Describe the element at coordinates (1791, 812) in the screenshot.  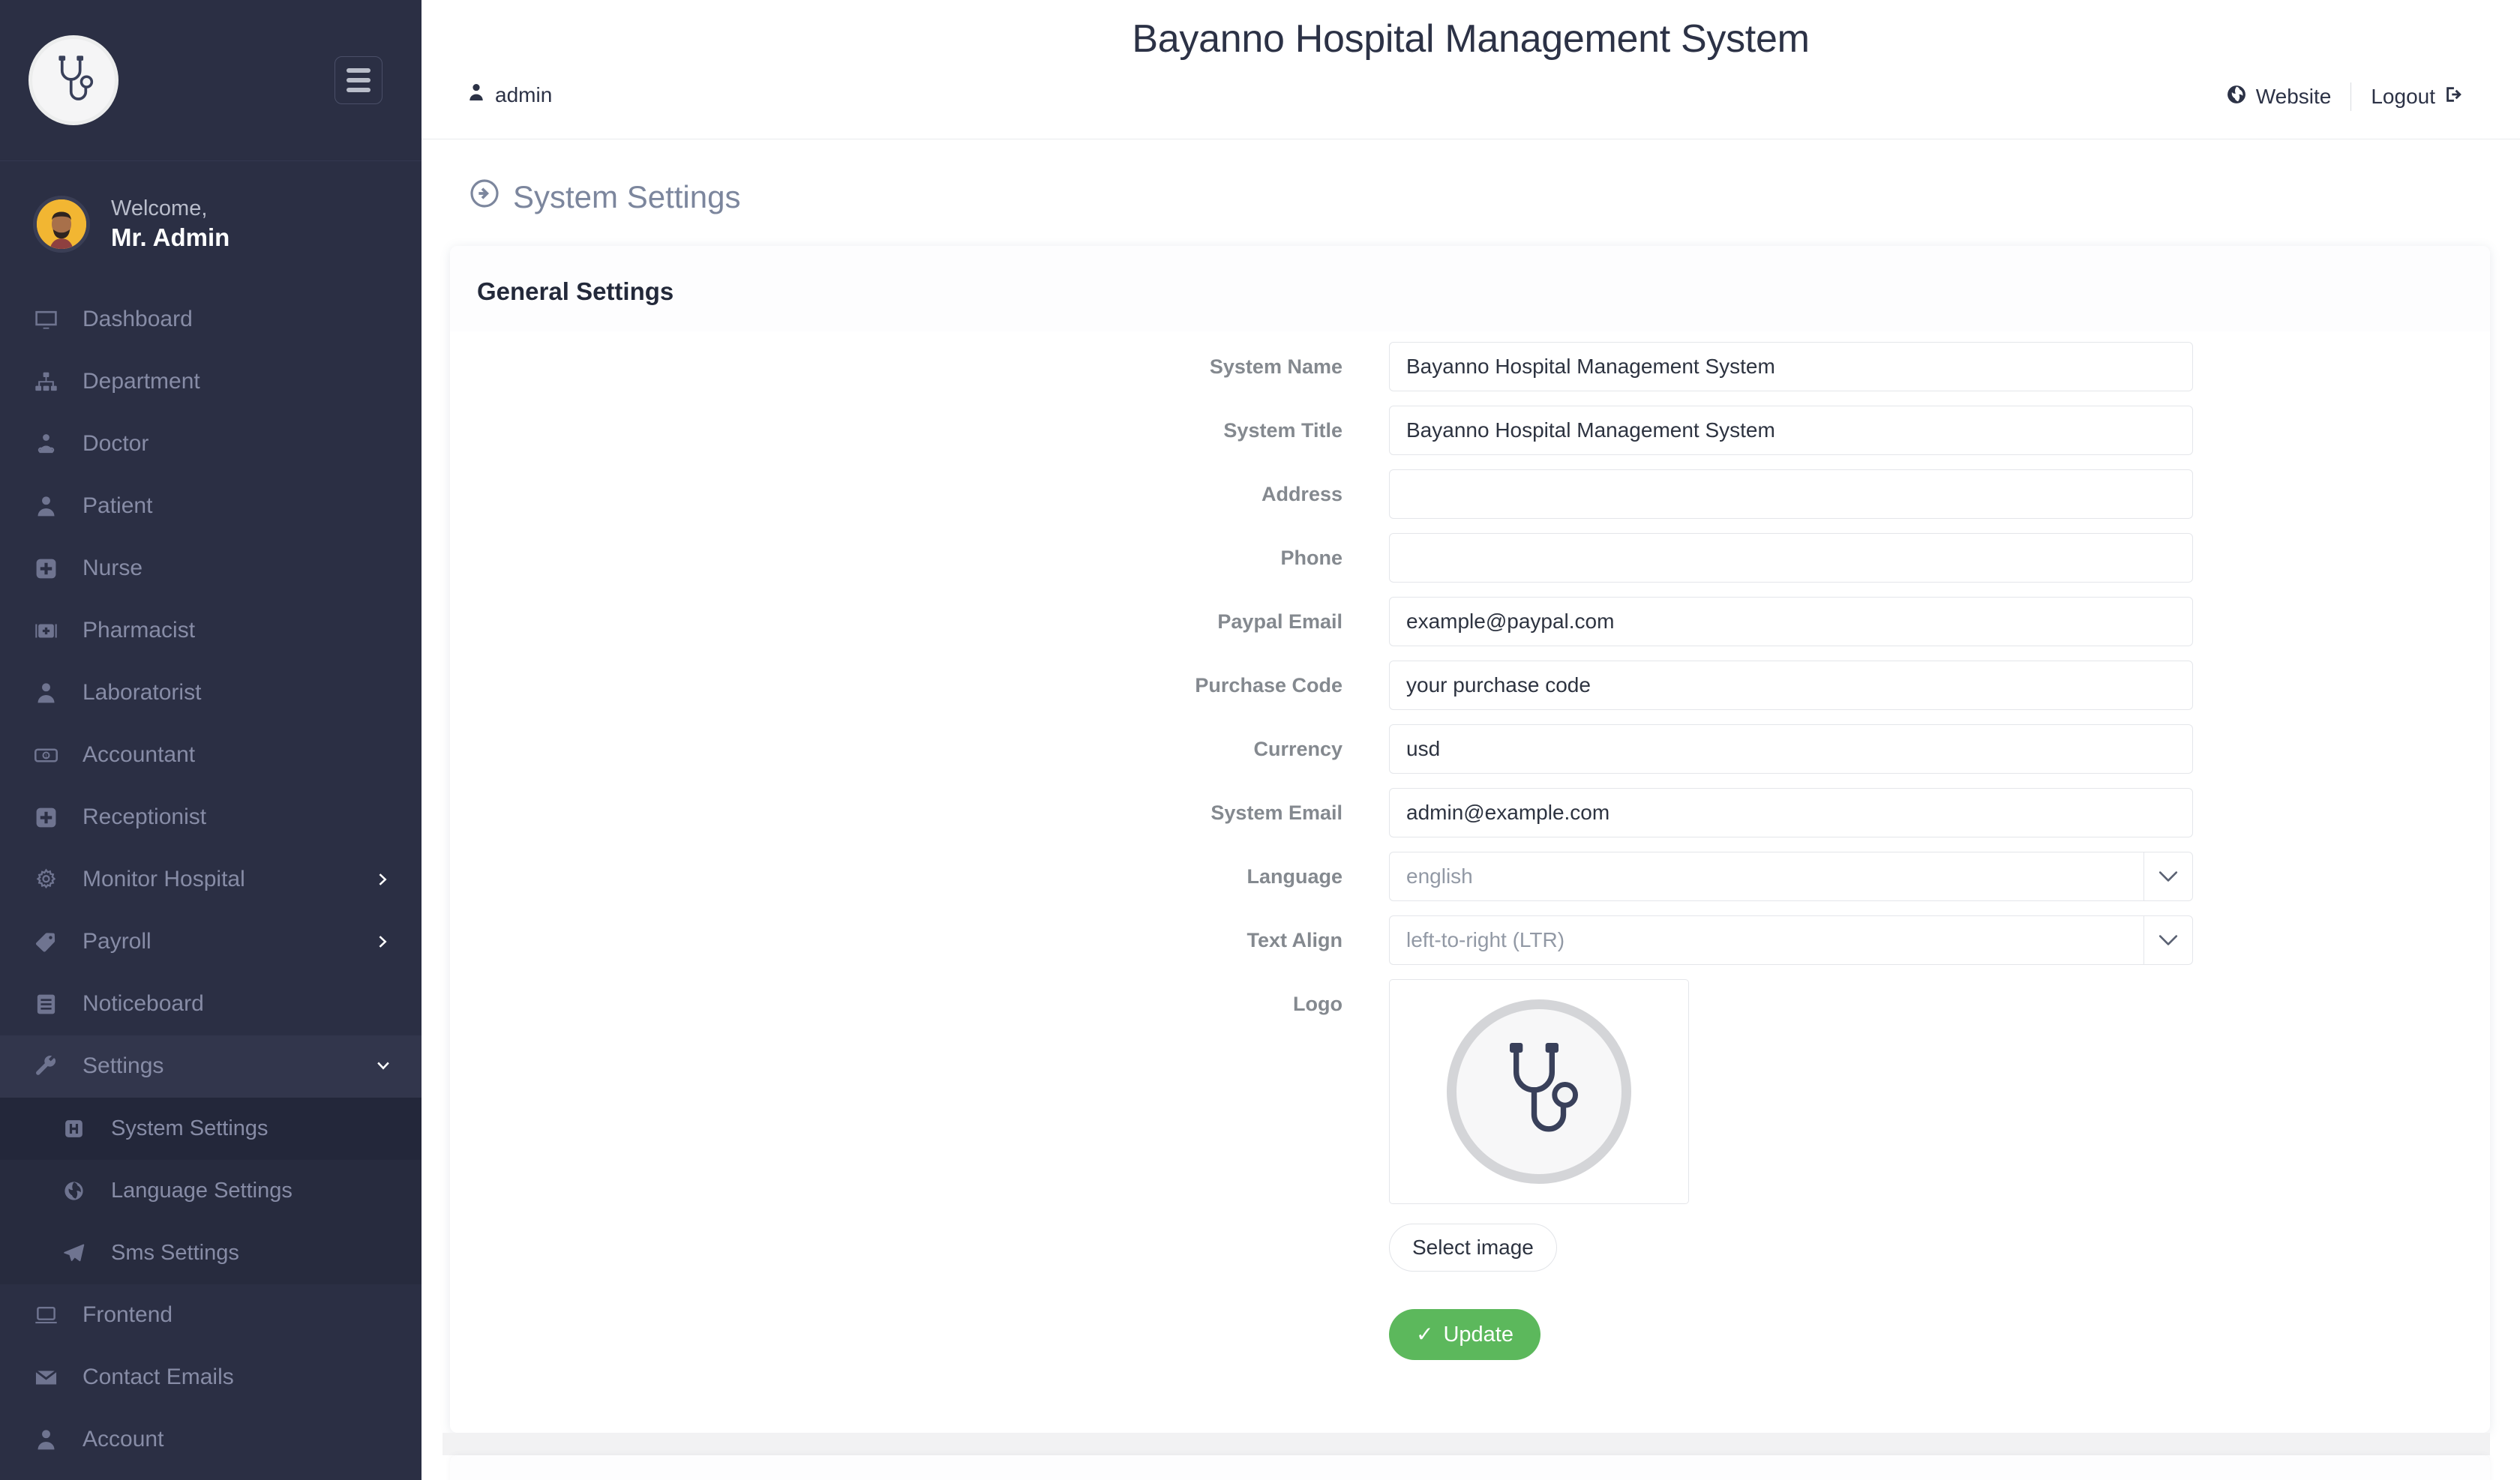
I see `system-email-input` at that location.